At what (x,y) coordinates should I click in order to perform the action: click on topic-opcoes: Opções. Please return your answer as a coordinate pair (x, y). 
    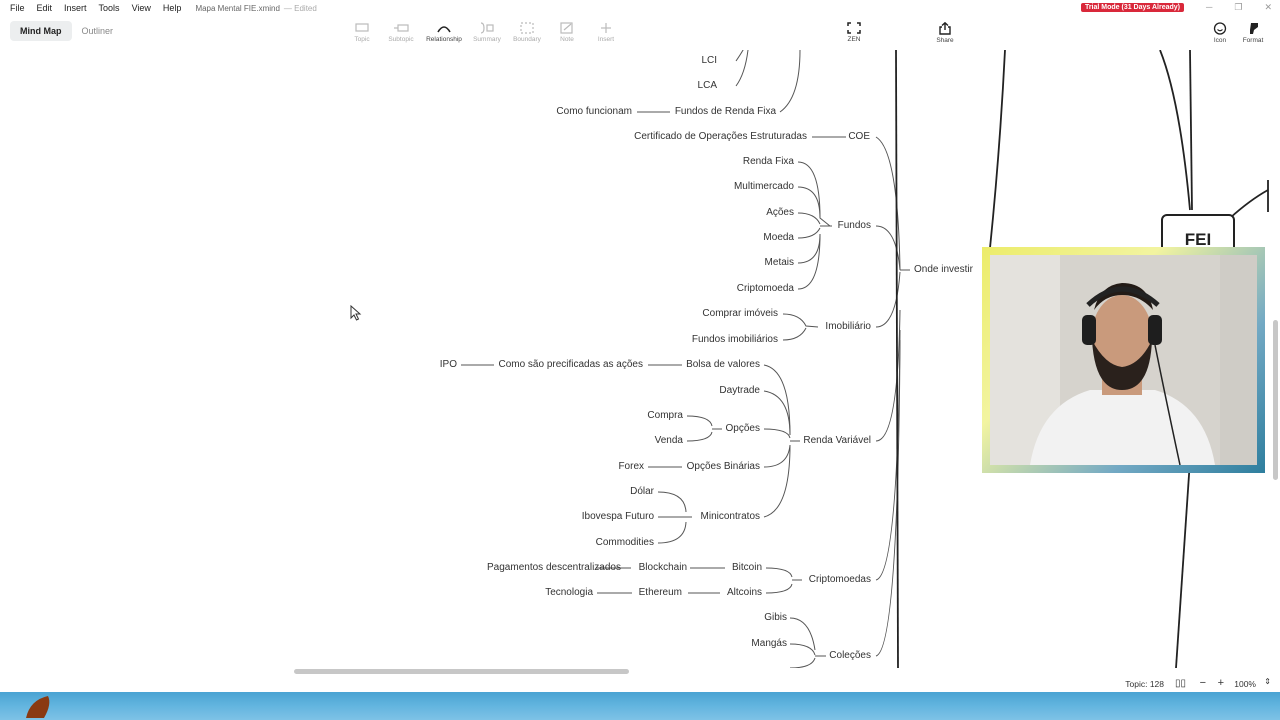
    Looking at the image, I should click on (743, 429).